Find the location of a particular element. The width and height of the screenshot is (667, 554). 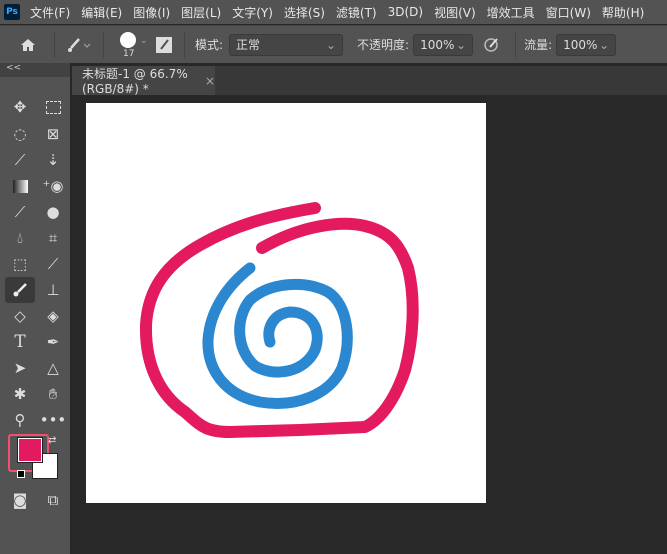

gradient-tool-icon is located at coordinates (20, 186).